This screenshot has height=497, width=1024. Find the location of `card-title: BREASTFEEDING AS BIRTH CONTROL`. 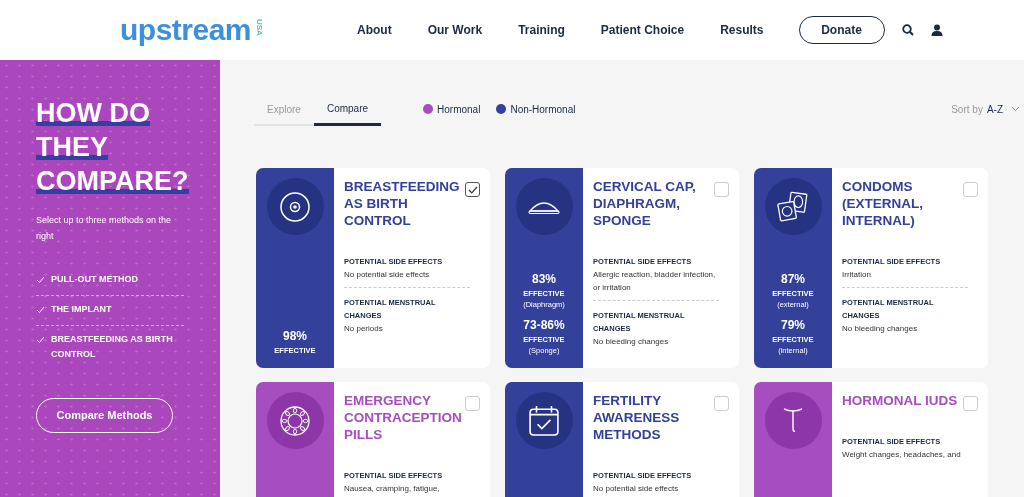

card-title: BREASTFEEDING AS BIRTH CONTROL is located at coordinates (402, 203).